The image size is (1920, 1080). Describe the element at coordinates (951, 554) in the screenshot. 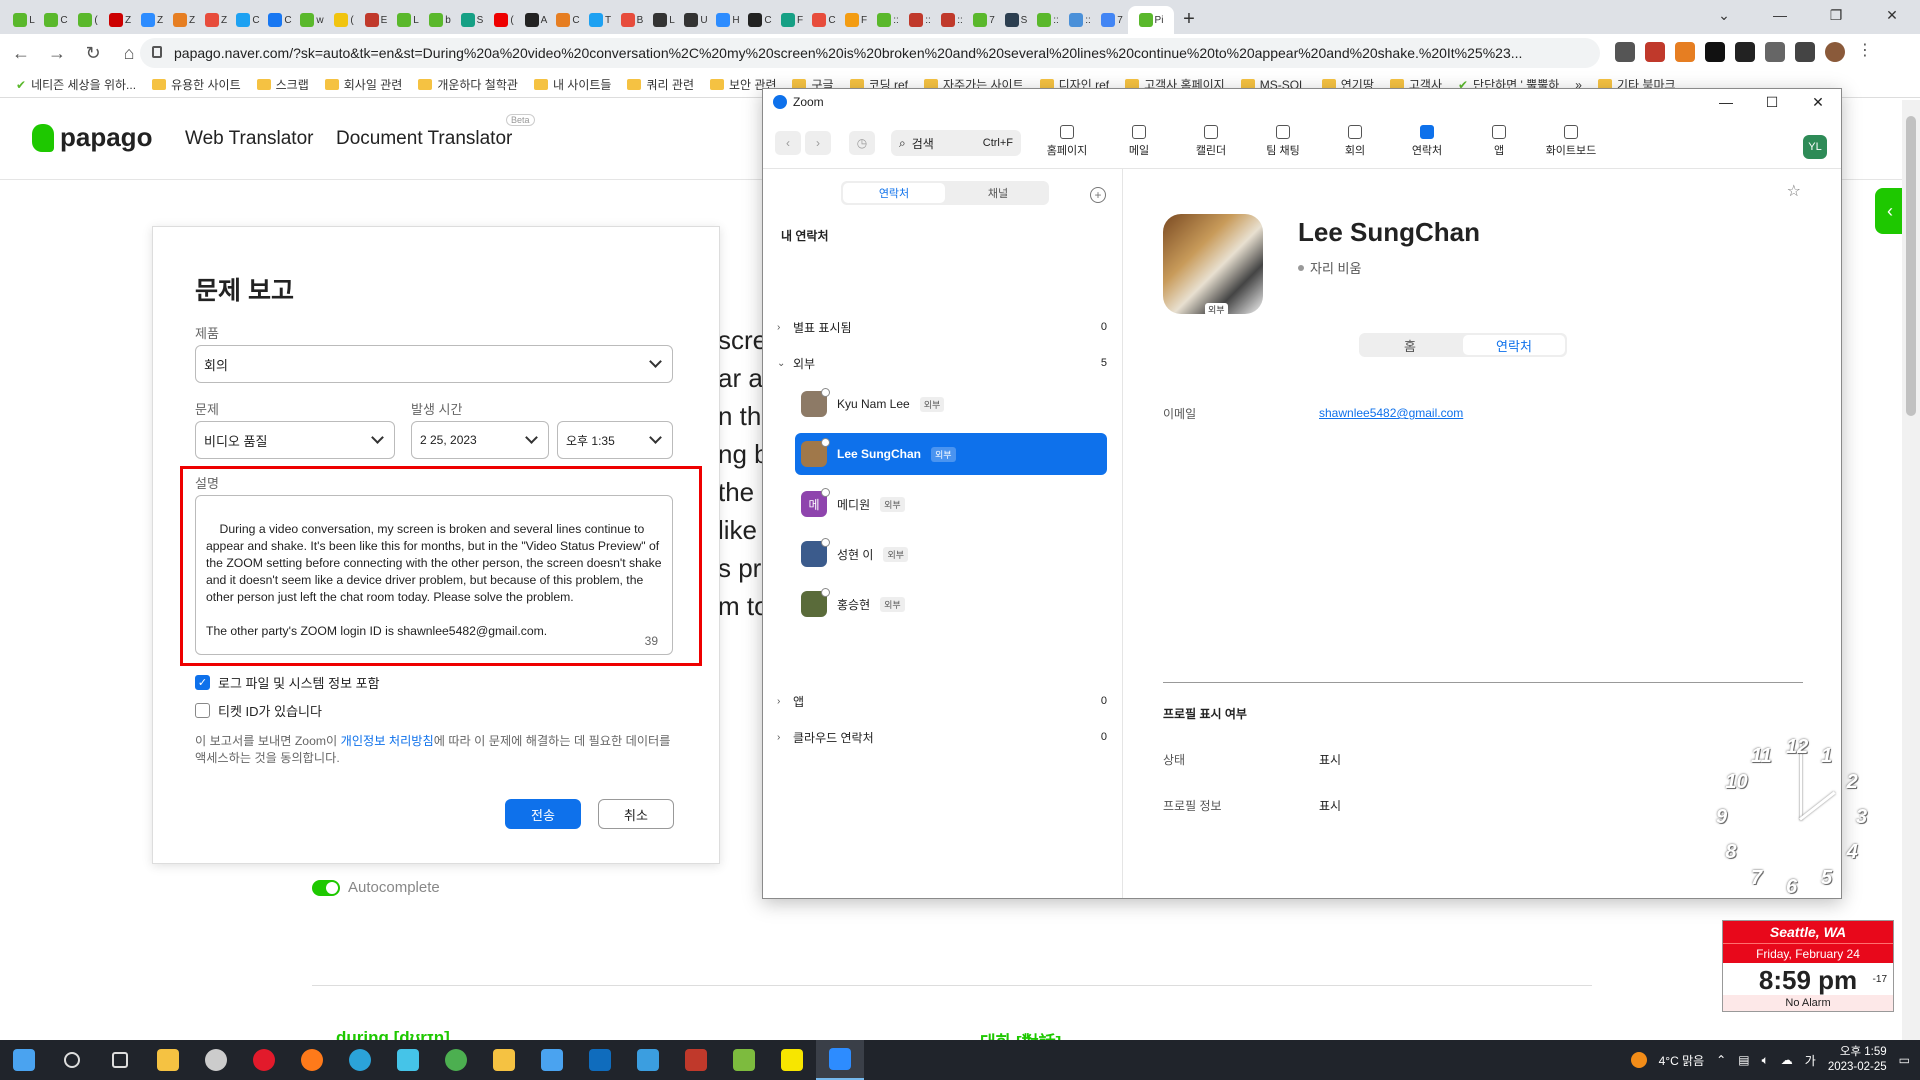

I see `contact-item: 성현 이 외부` at that location.